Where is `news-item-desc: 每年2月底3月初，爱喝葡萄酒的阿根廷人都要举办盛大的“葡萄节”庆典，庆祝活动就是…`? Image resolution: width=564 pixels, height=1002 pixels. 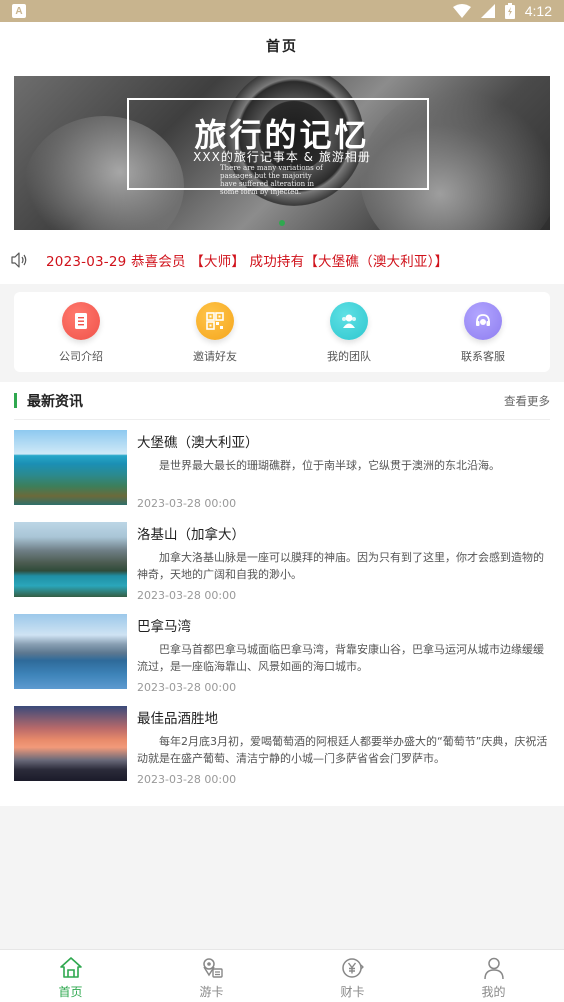
news-item-desc: 每年2月底3月初，爱喝葡萄酒的阿根廷人都要举办盛大的“葡萄节”庆典，庆祝活动就是… is located at coordinates (342, 750).